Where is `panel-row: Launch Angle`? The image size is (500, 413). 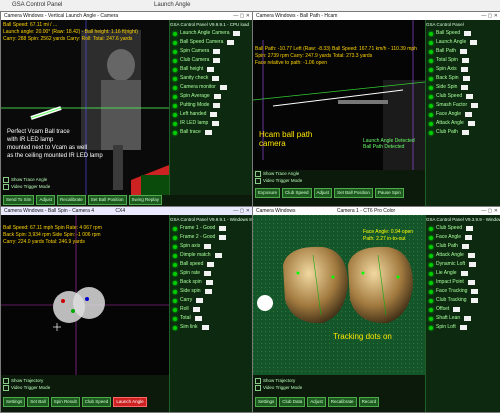
panel-row: Launch Angle is located at coordinates (463, 42).